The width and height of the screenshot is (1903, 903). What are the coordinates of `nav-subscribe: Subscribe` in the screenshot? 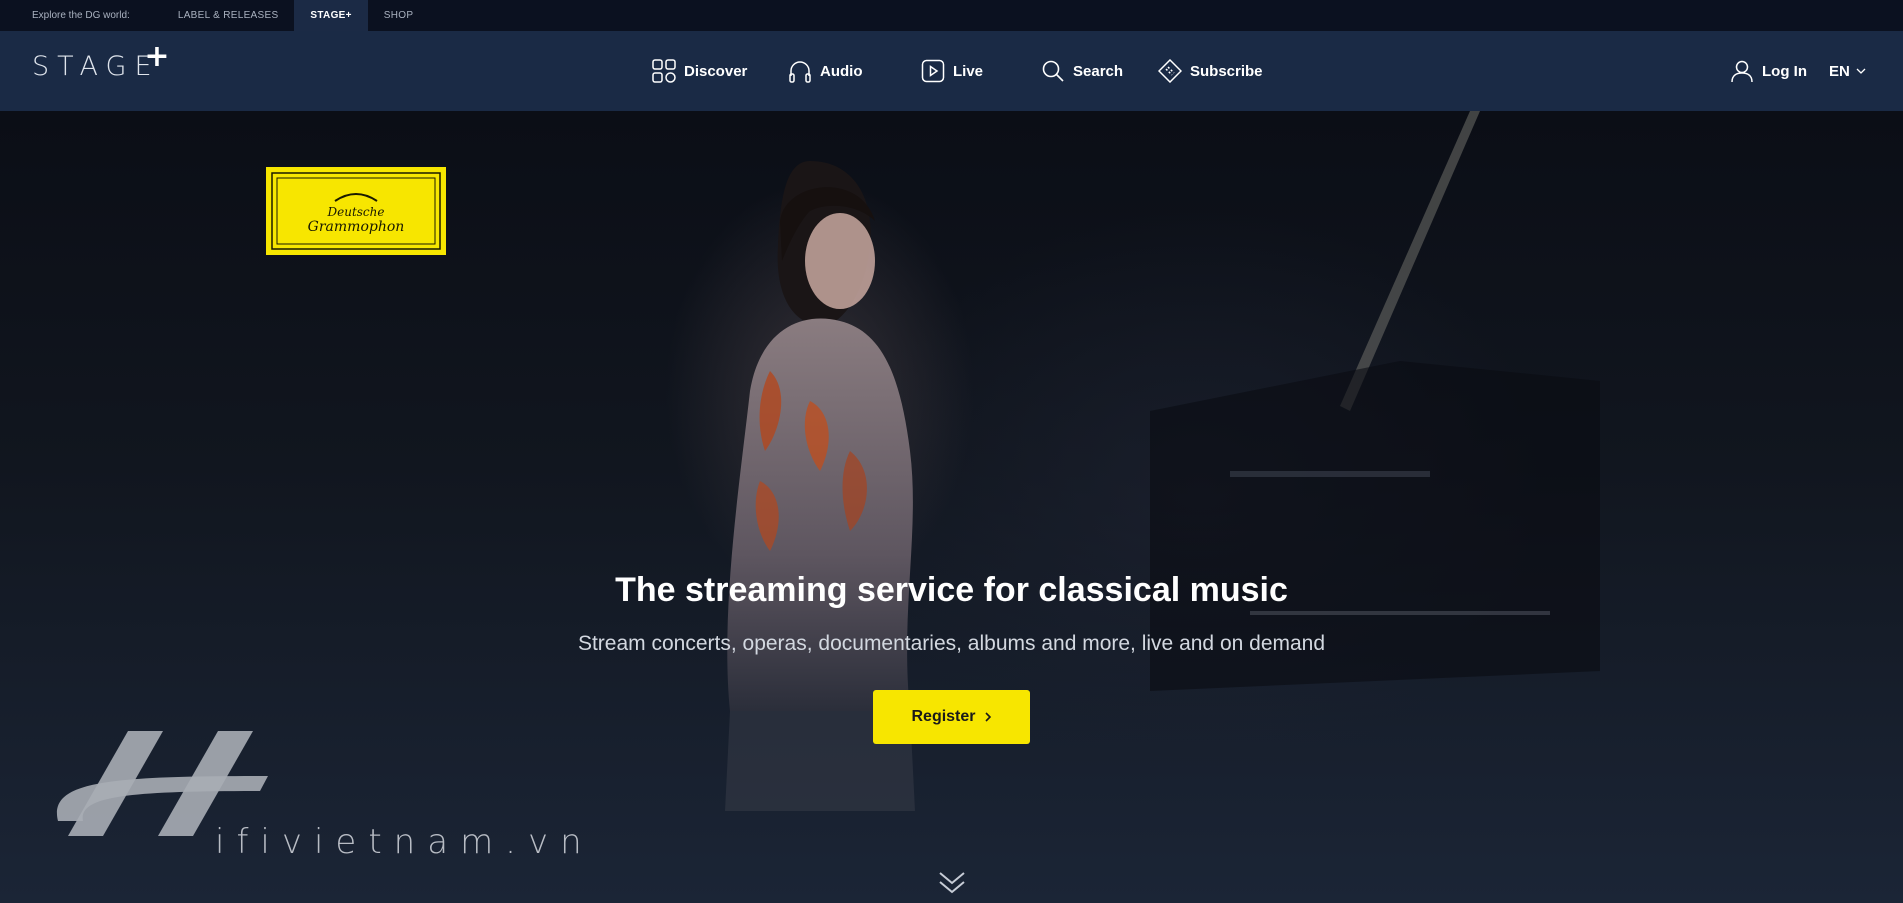 It's located at (1210, 71).